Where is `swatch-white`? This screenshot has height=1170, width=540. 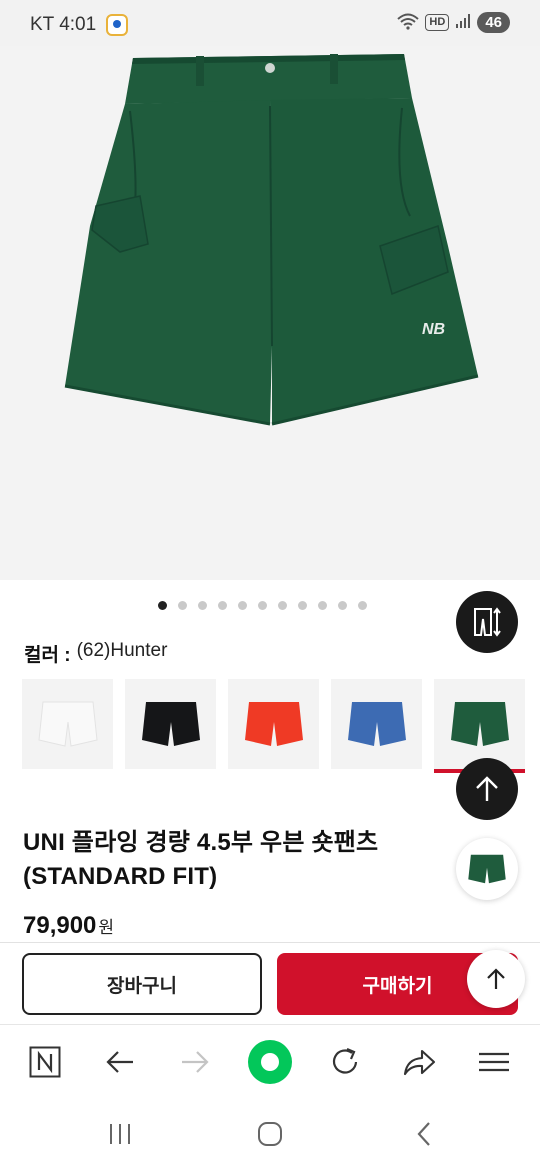 swatch-white is located at coordinates (67, 724).